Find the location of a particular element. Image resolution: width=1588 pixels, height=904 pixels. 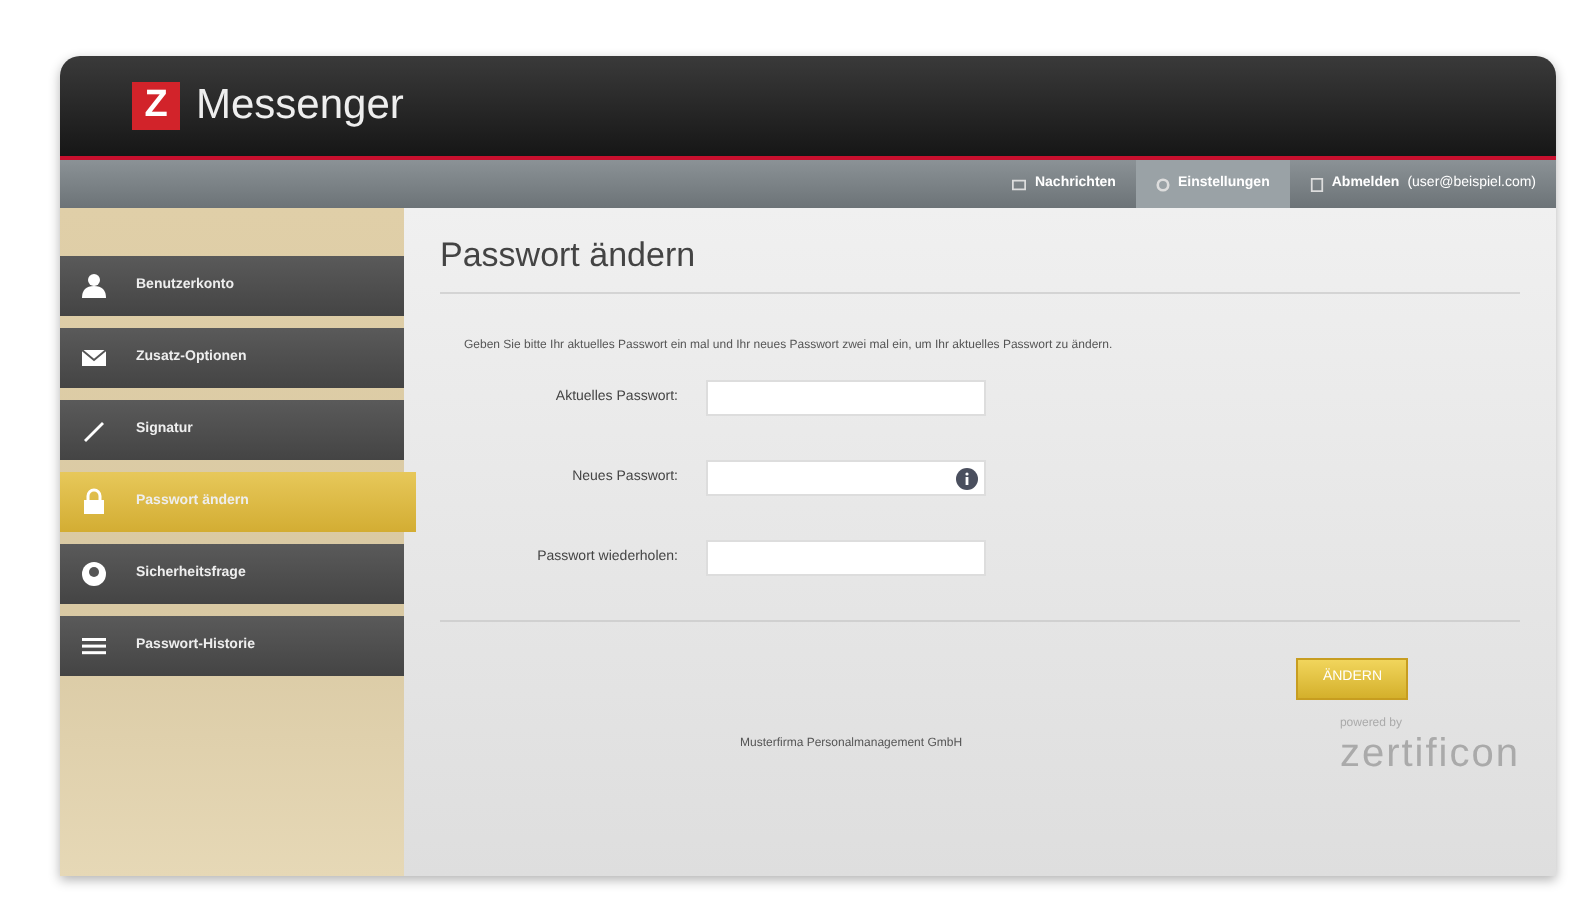

person-icon is located at coordinates (94, 286).